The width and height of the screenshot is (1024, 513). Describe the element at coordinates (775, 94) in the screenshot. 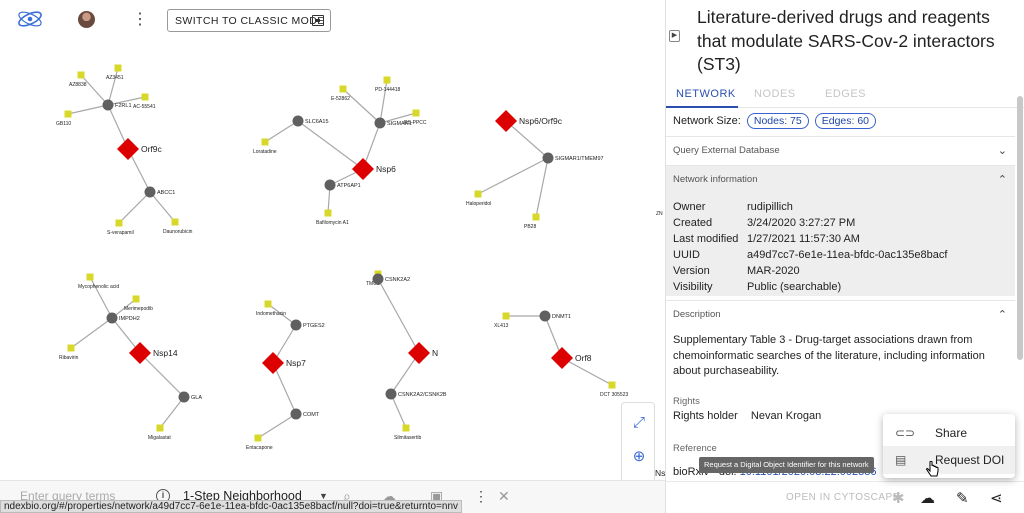

I see `tab-nodes: NODES` at that location.